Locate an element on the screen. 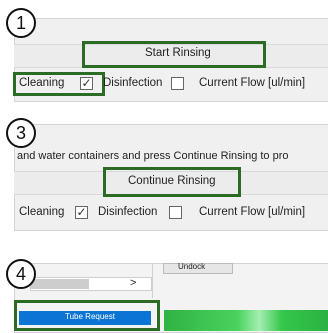 The image size is (328, 333). tube-request-label: Tube Request is located at coordinates (90, 316).